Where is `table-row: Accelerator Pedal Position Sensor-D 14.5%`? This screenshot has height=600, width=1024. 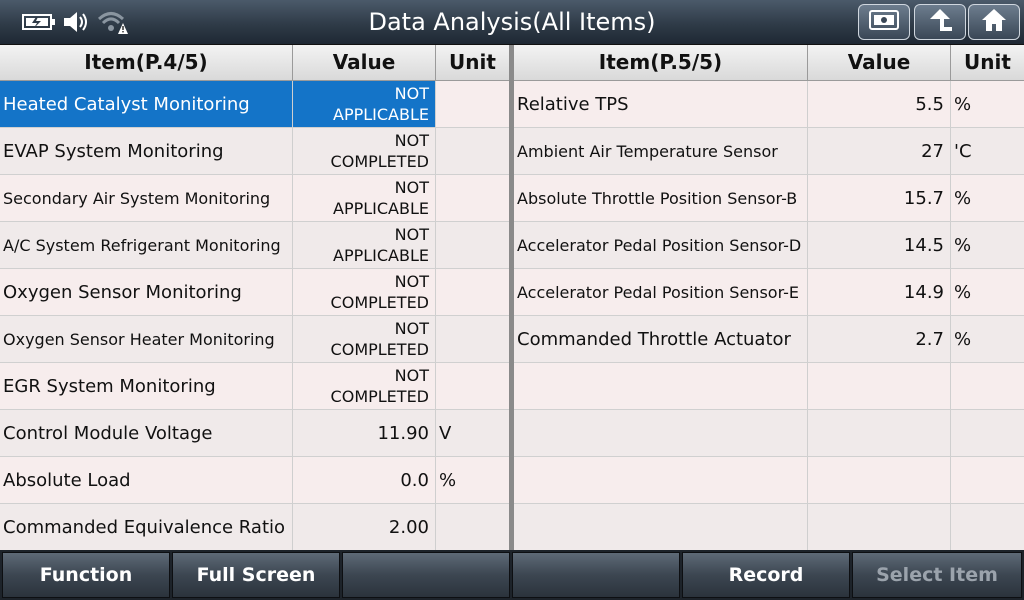 table-row: Accelerator Pedal Position Sensor-D 14.5% is located at coordinates (769, 245).